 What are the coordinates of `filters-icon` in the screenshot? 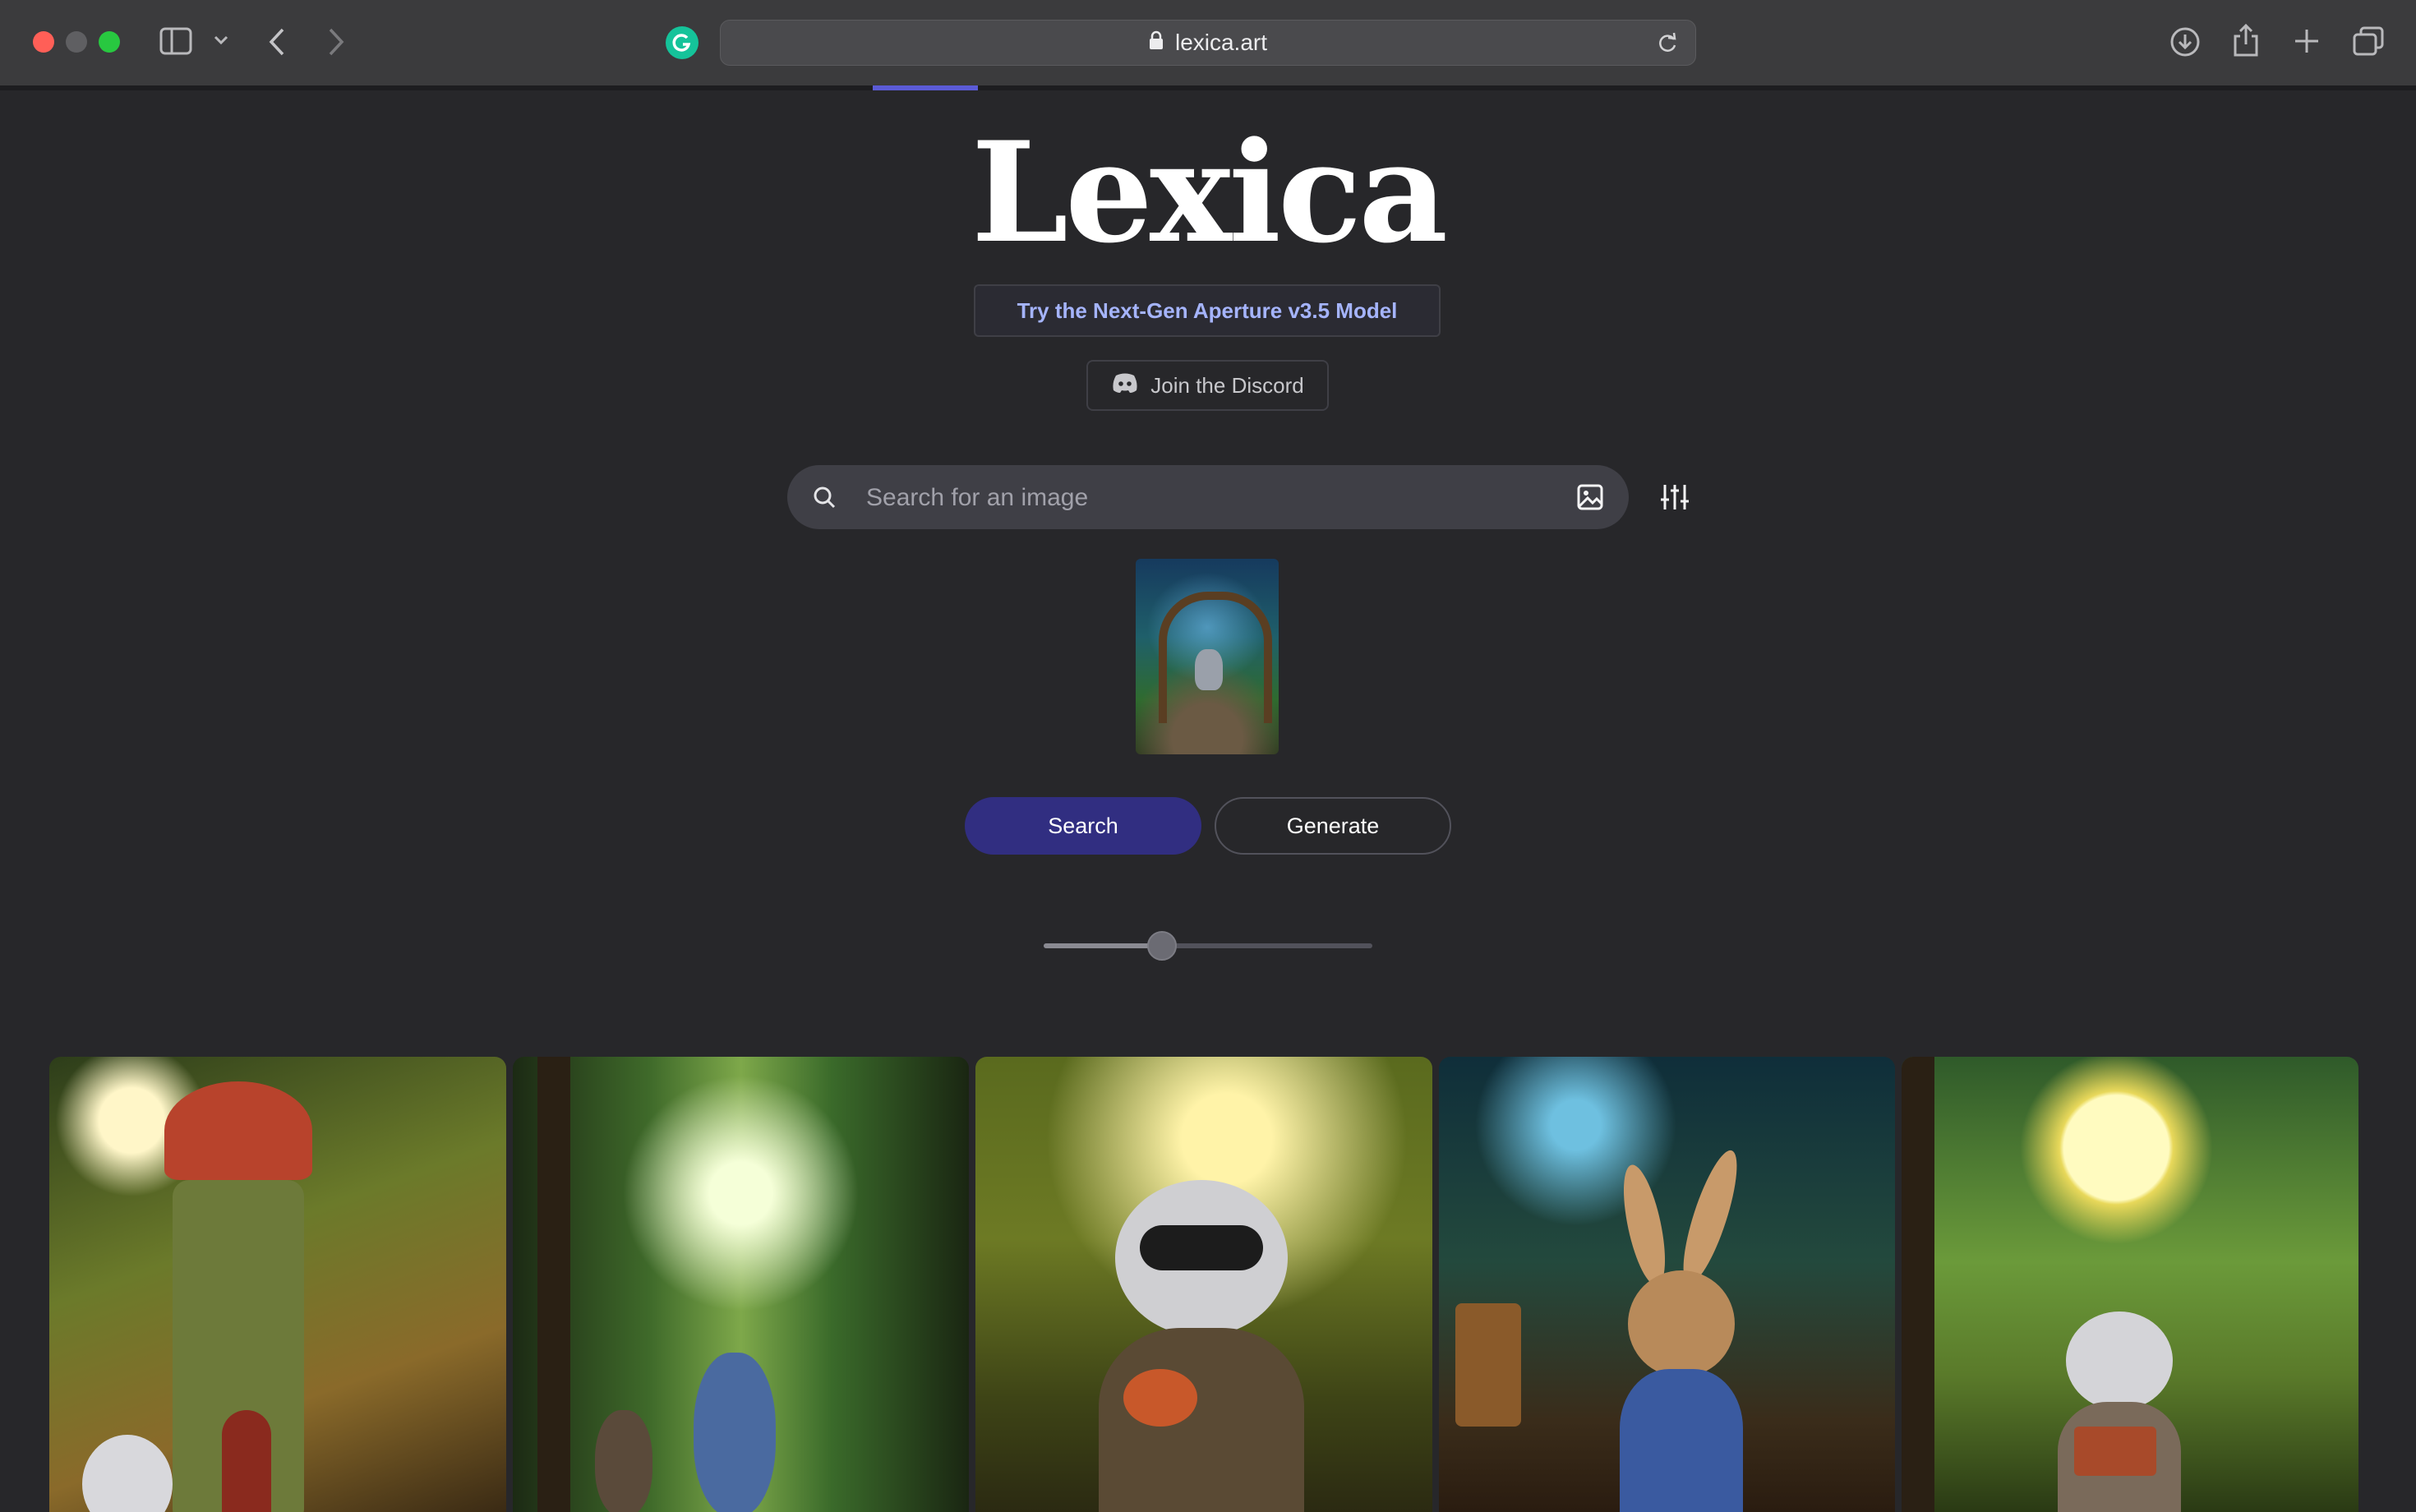 It's located at (1675, 499).